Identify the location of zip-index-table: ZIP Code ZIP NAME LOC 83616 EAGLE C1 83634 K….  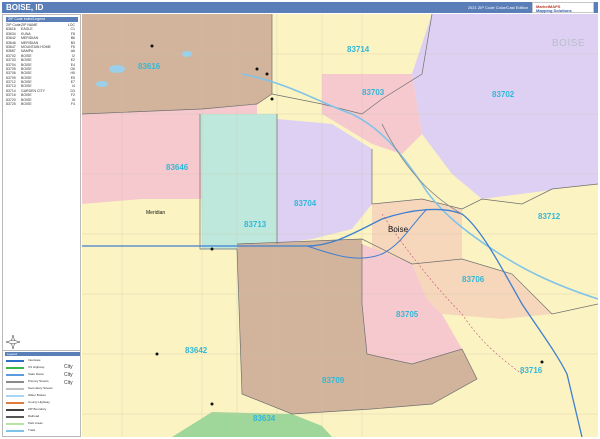
(42, 64).